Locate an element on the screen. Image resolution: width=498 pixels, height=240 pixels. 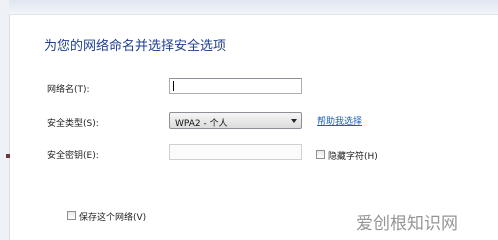
page-title: 为您的网络命名并选择安全选项 is located at coordinates (135, 46).